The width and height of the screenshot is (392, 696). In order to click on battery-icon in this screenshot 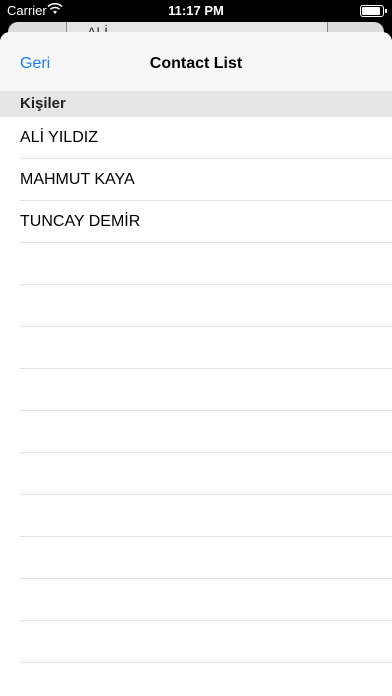, I will do `click(373, 11)`.